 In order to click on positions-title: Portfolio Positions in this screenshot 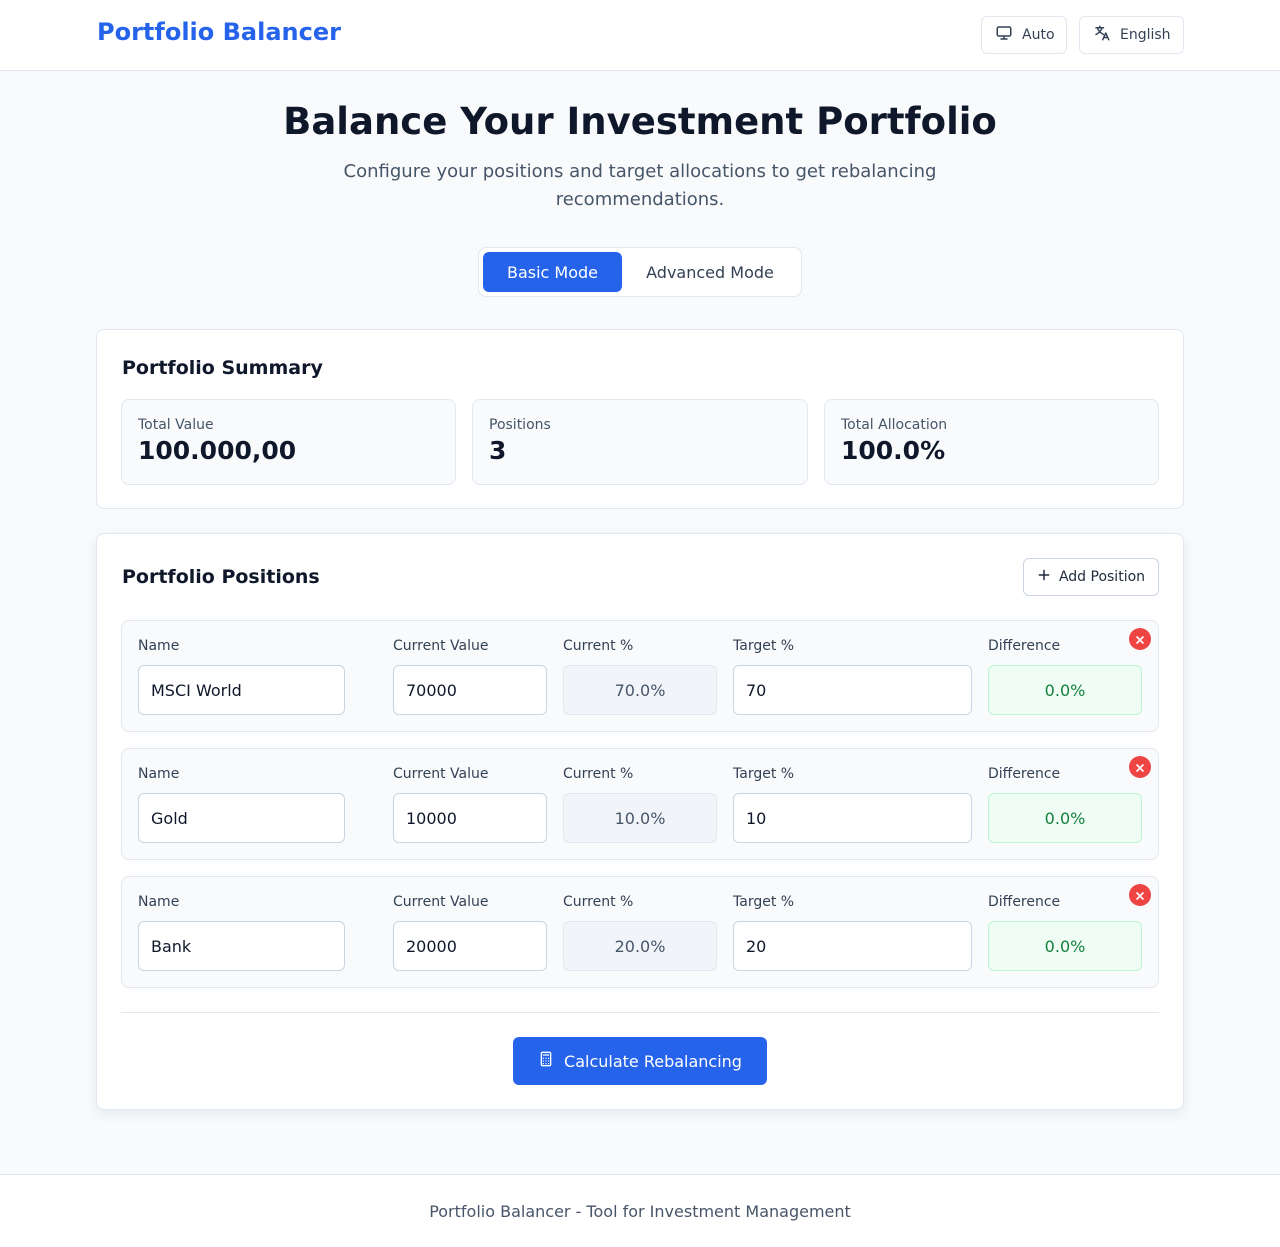, I will do `click(221, 577)`.